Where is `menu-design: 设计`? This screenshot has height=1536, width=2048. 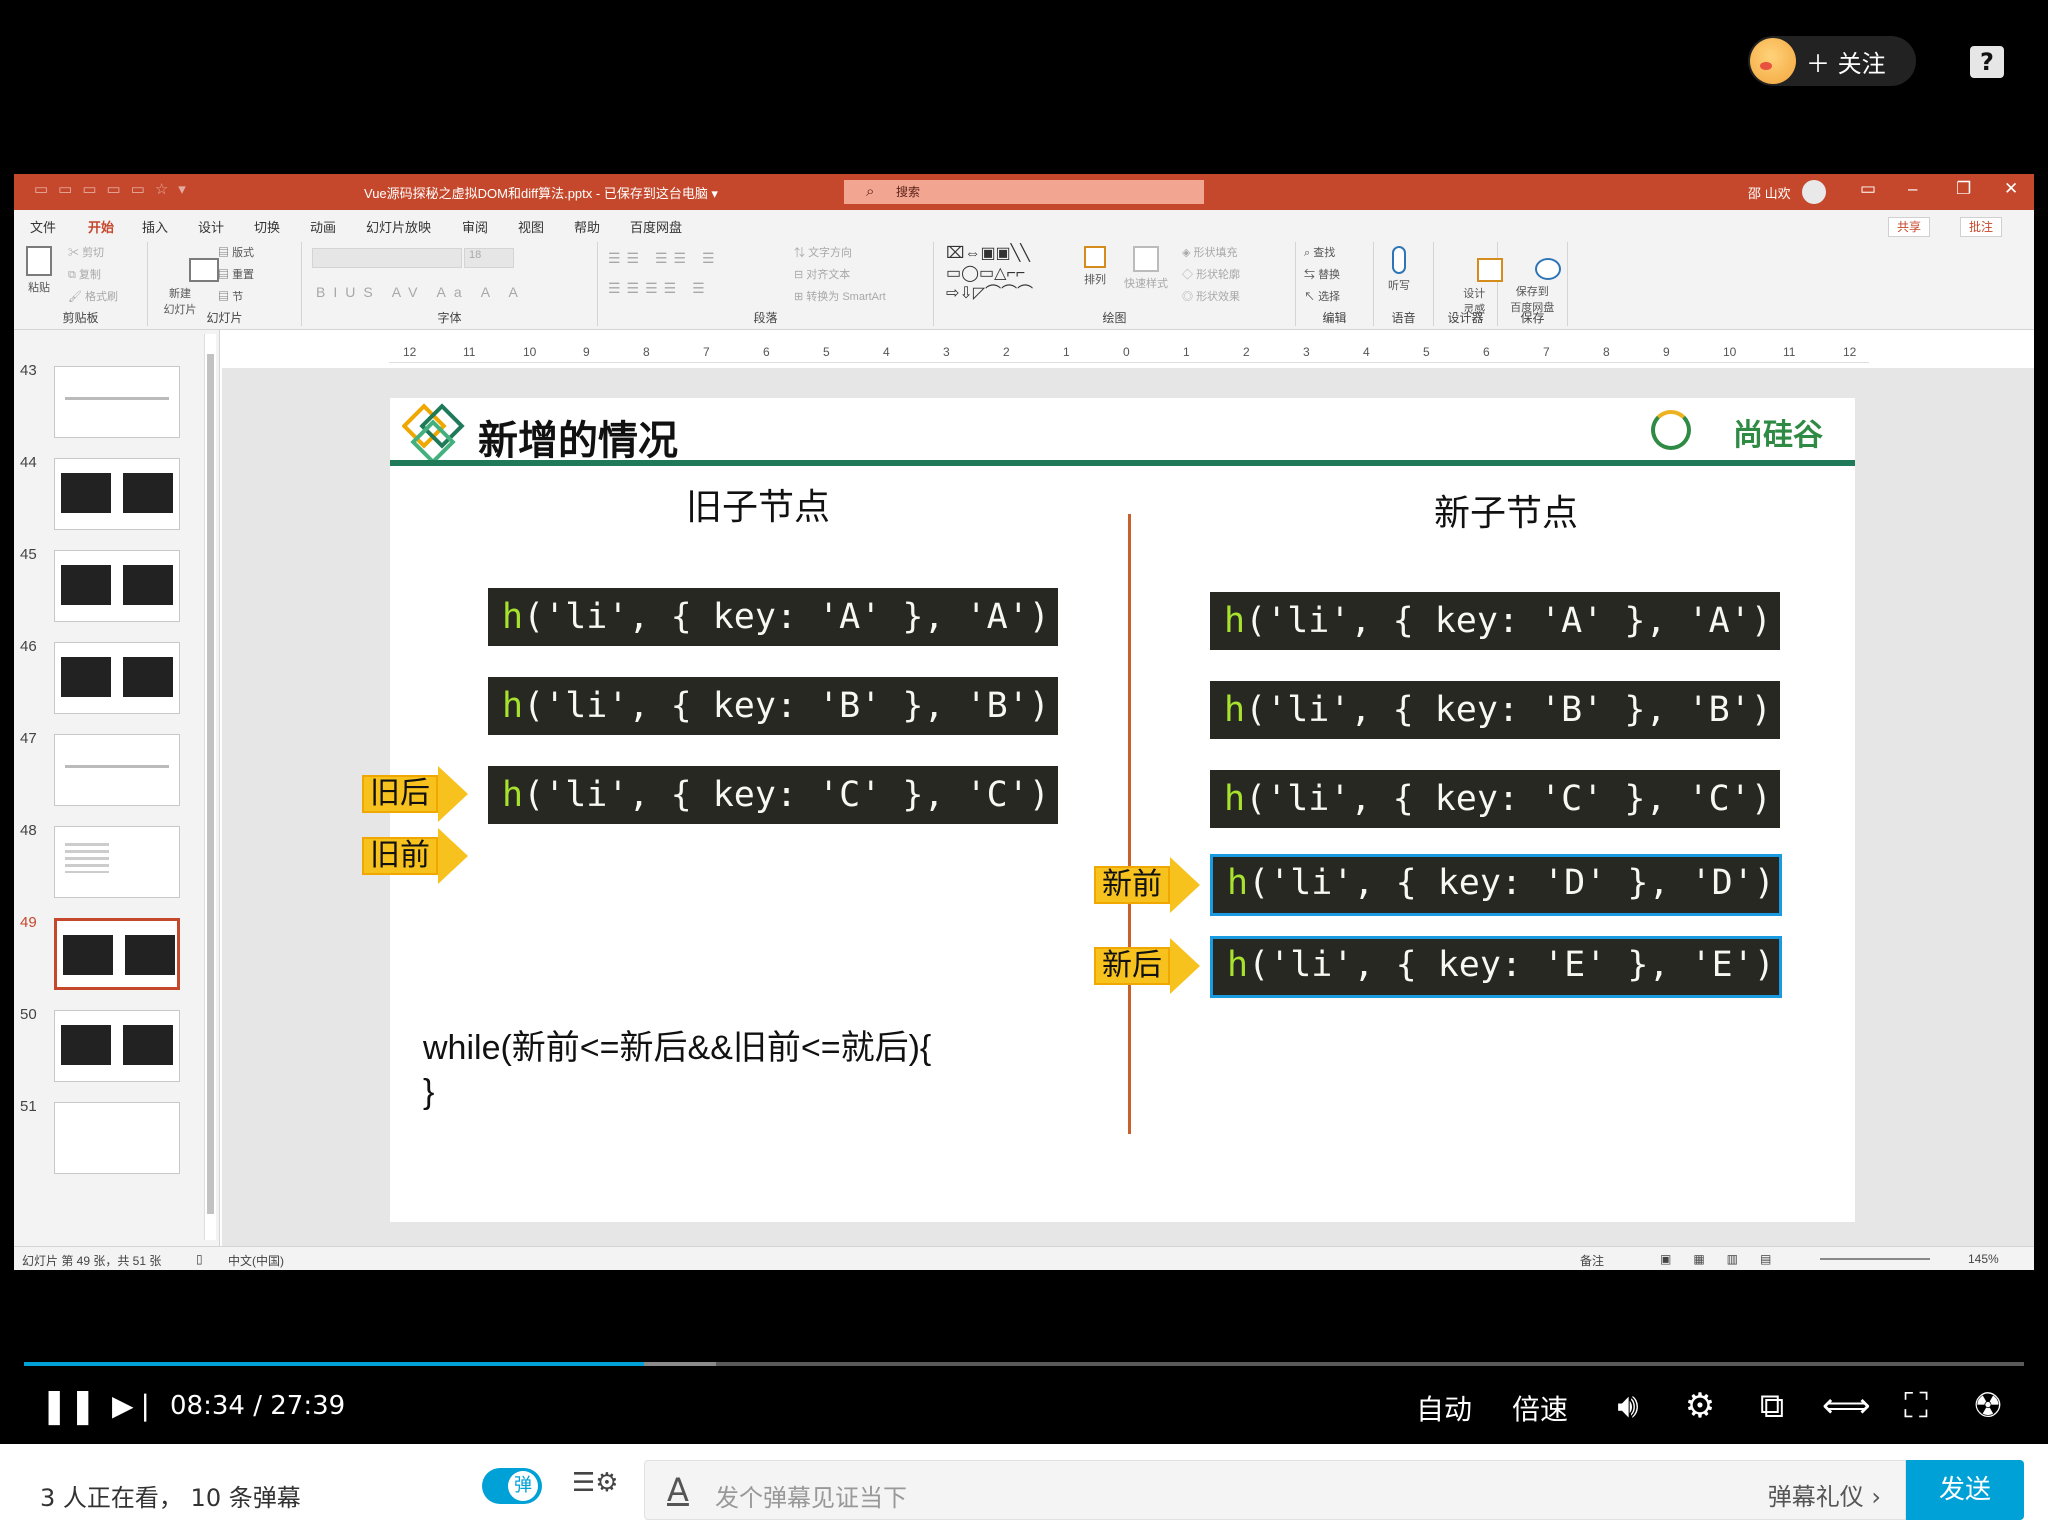
menu-design: 设计 is located at coordinates (211, 227).